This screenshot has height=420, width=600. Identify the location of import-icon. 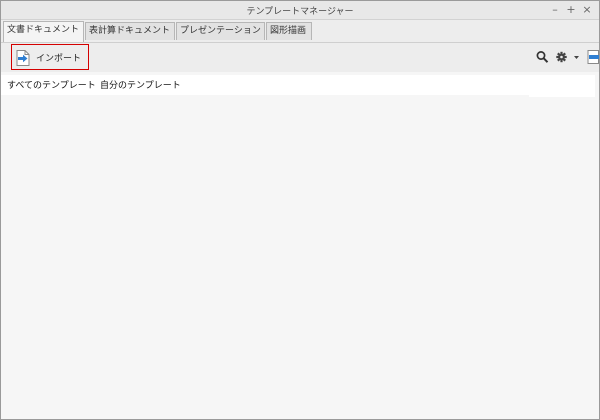
(23, 58).